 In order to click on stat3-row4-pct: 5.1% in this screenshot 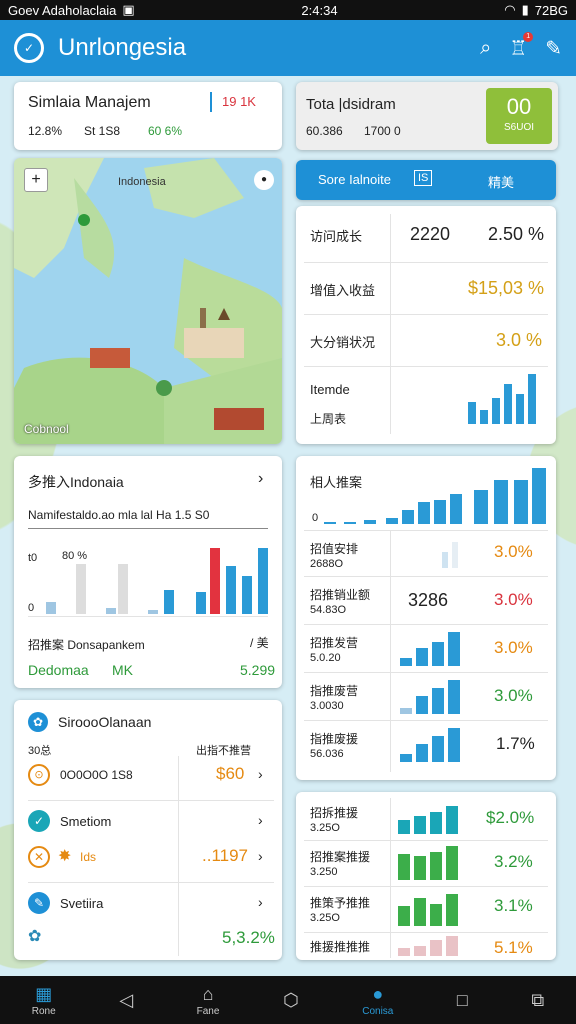, I will do `click(513, 947)`.